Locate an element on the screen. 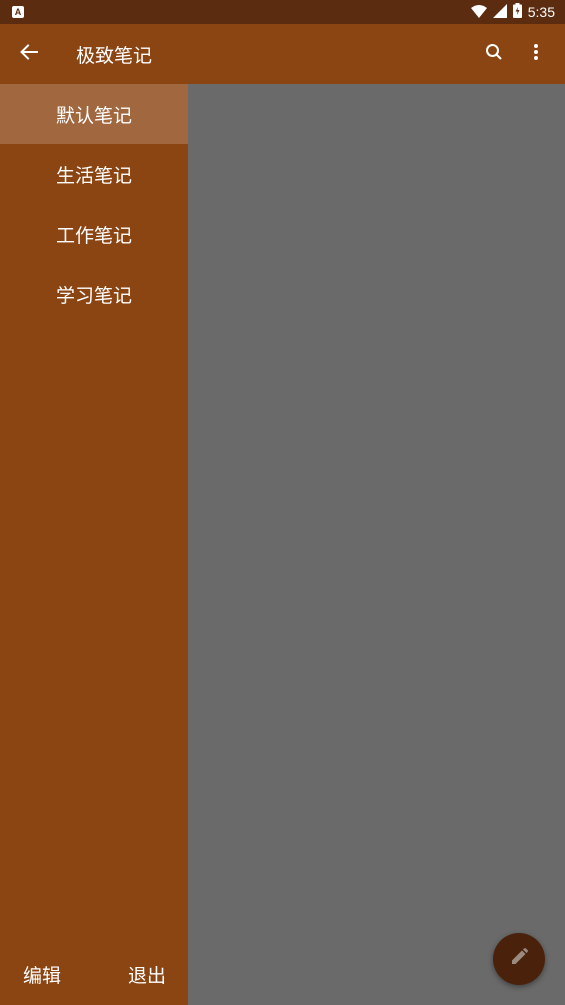 This screenshot has width=565, height=1005. status-time: 5:35 is located at coordinates (541, 12).